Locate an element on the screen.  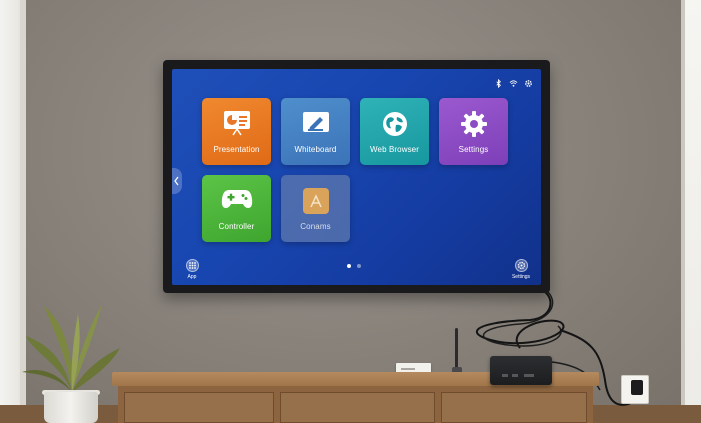
whiteboard-icon is located at coordinates (316, 125).